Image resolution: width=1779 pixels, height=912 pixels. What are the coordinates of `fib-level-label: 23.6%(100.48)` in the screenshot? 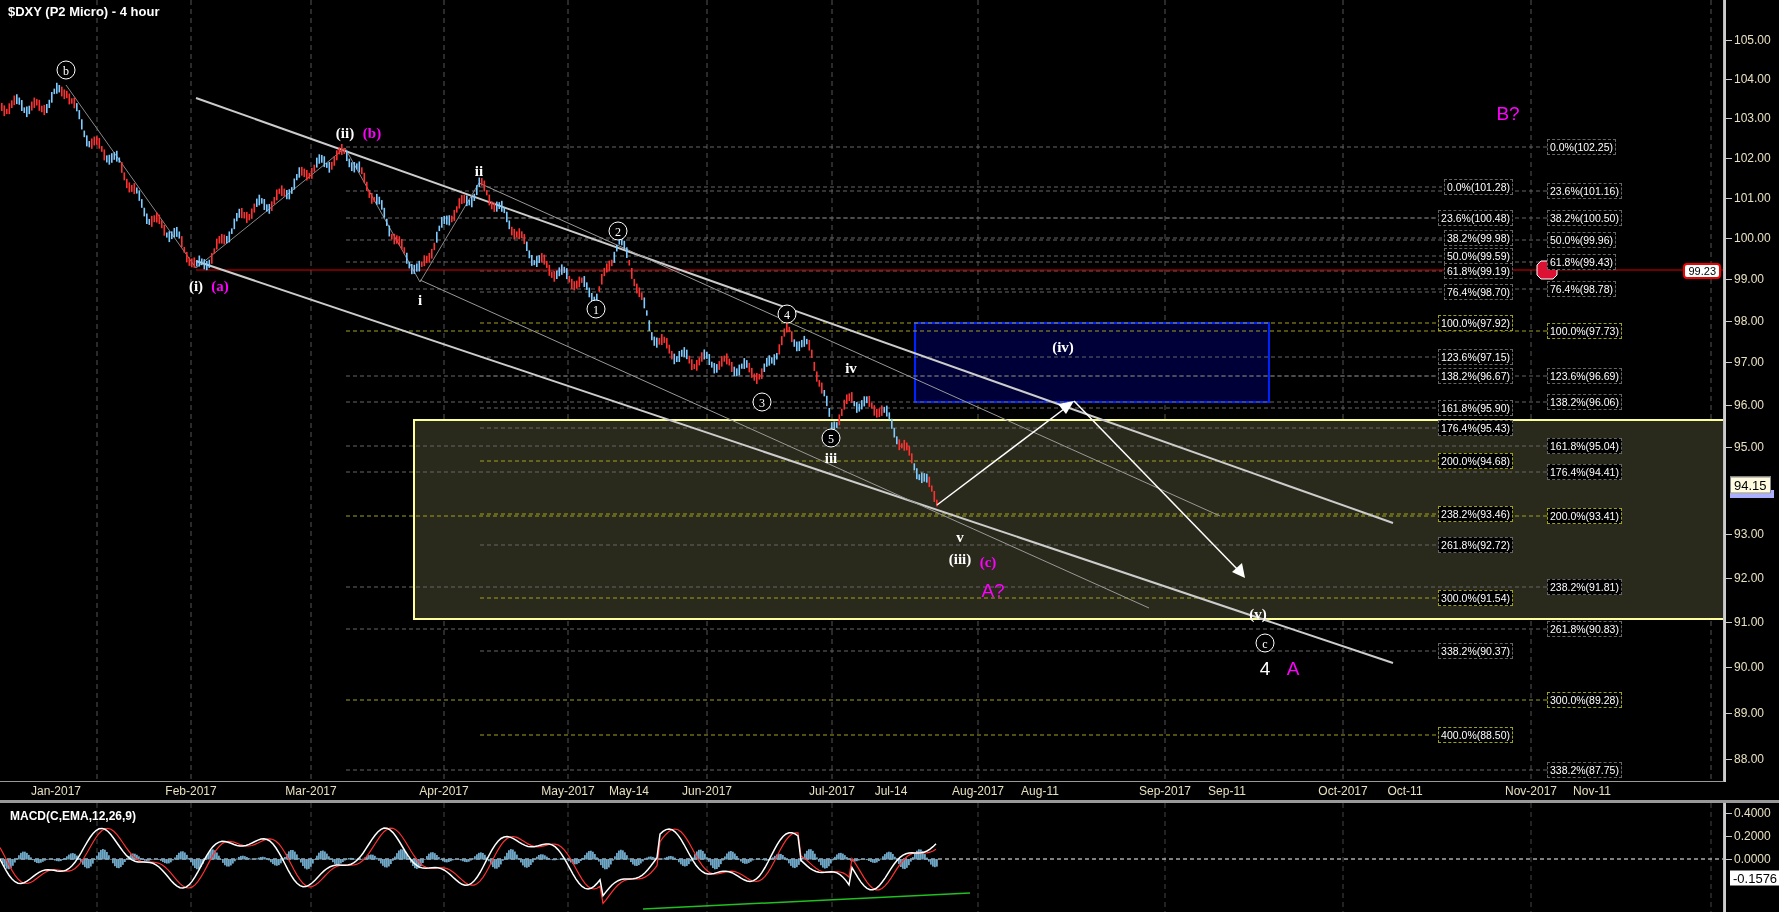 It's located at (1475, 218).